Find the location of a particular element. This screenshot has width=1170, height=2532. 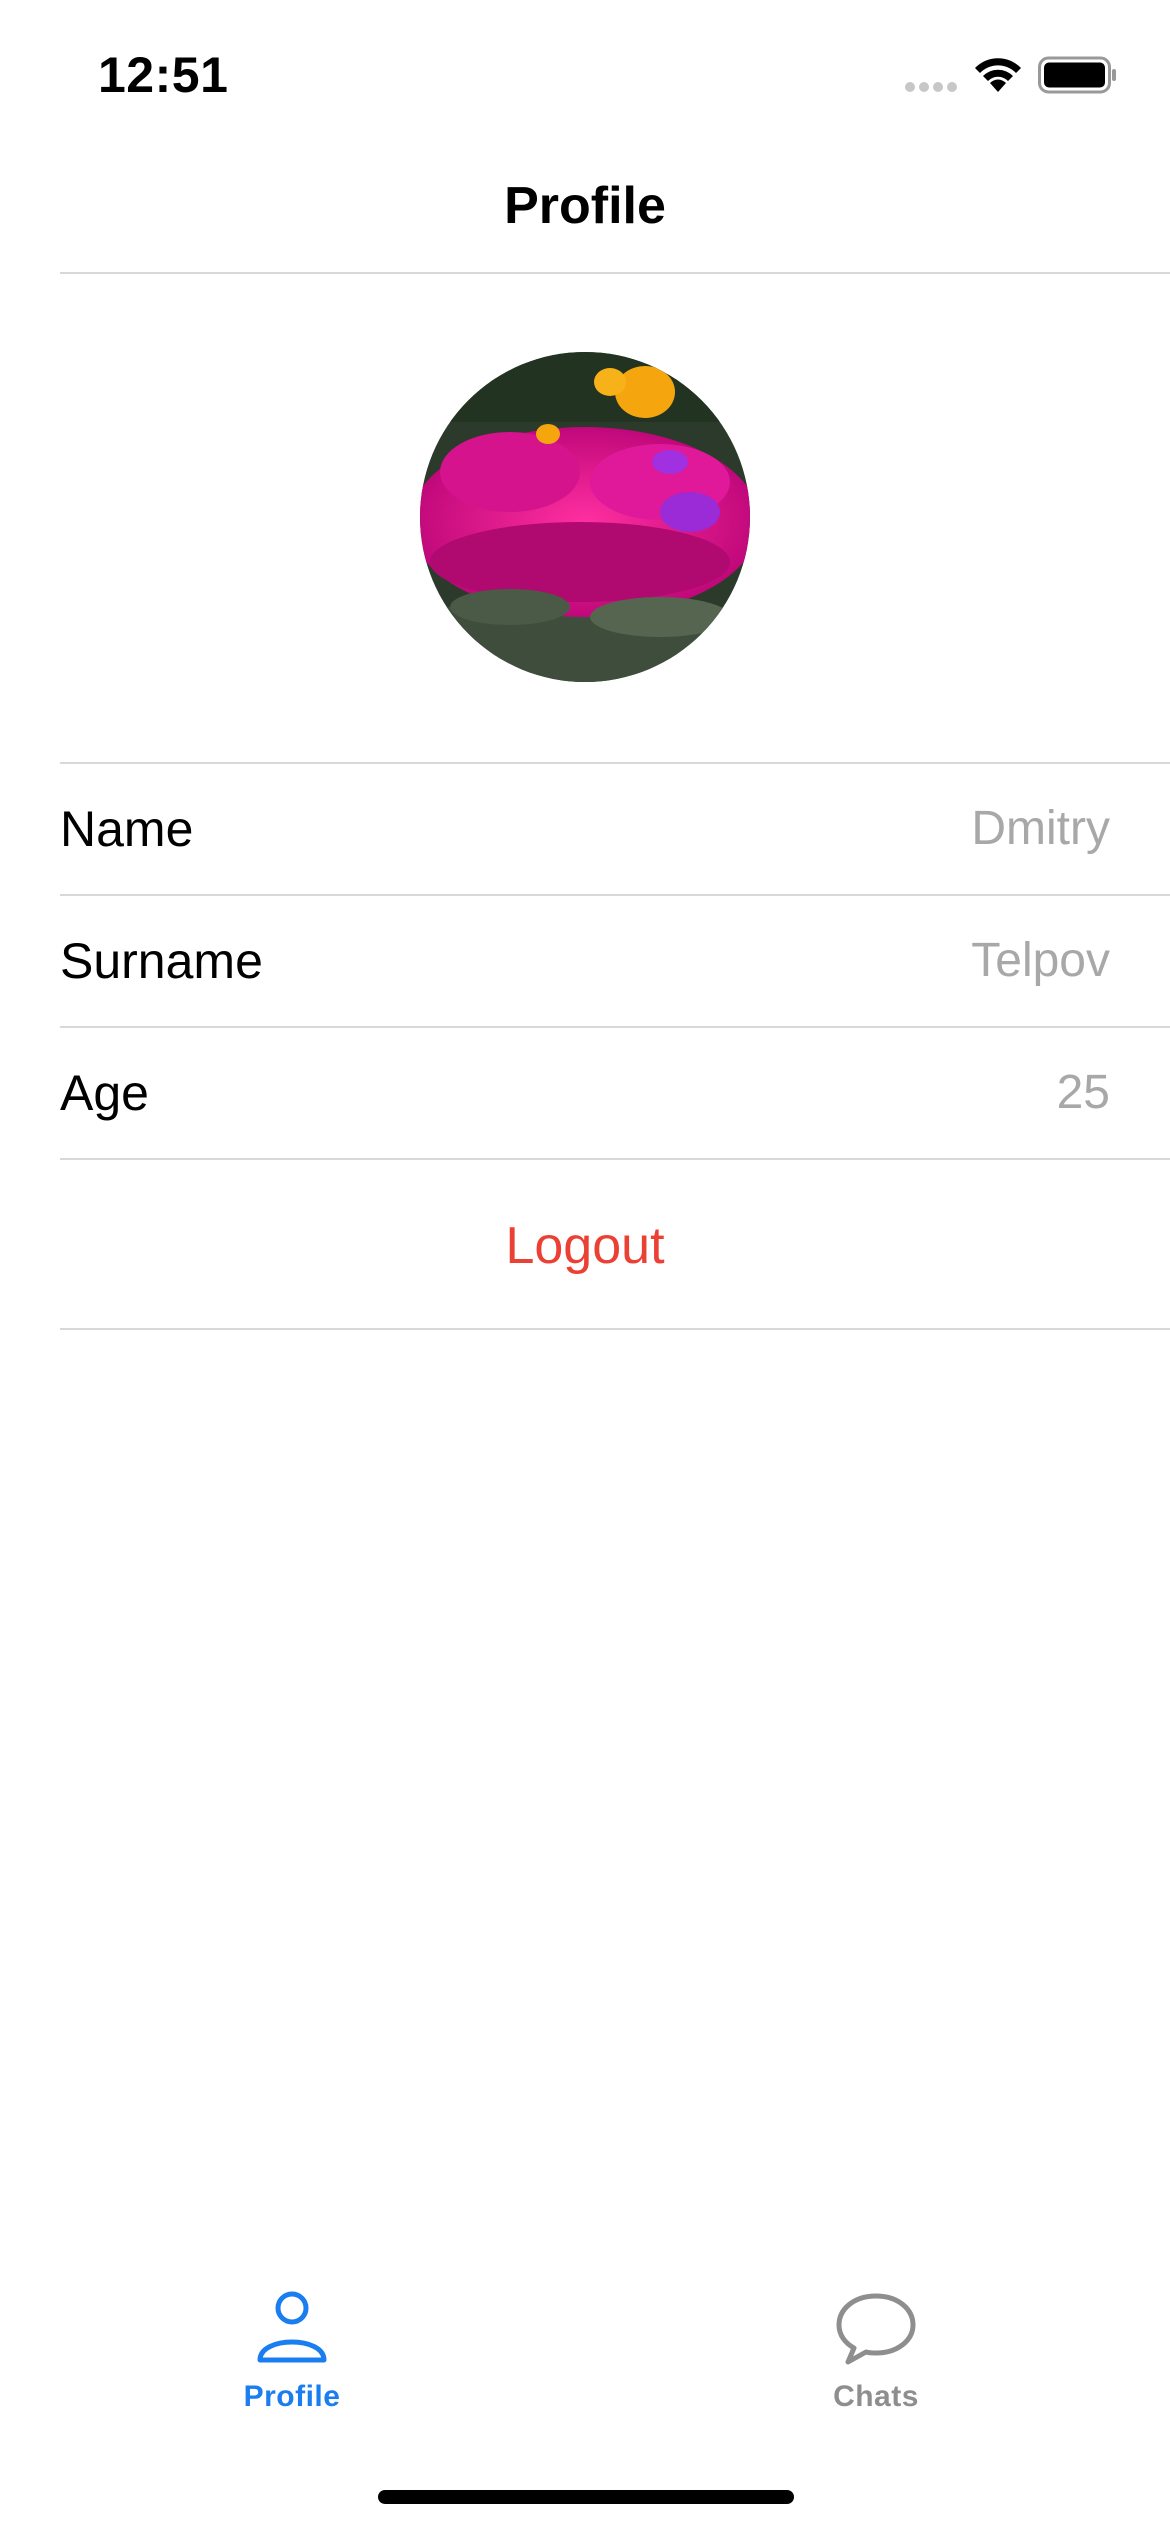

surname-row: Surname Telpov is located at coordinates (585, 961).